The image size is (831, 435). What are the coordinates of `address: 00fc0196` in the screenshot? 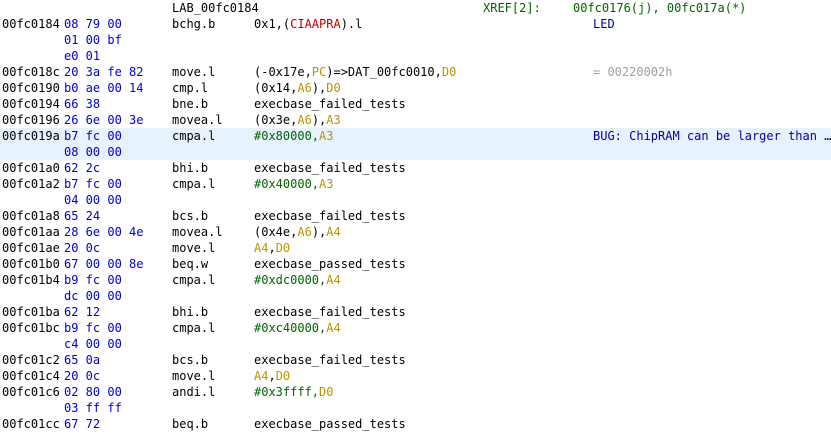 It's located at (31, 120).